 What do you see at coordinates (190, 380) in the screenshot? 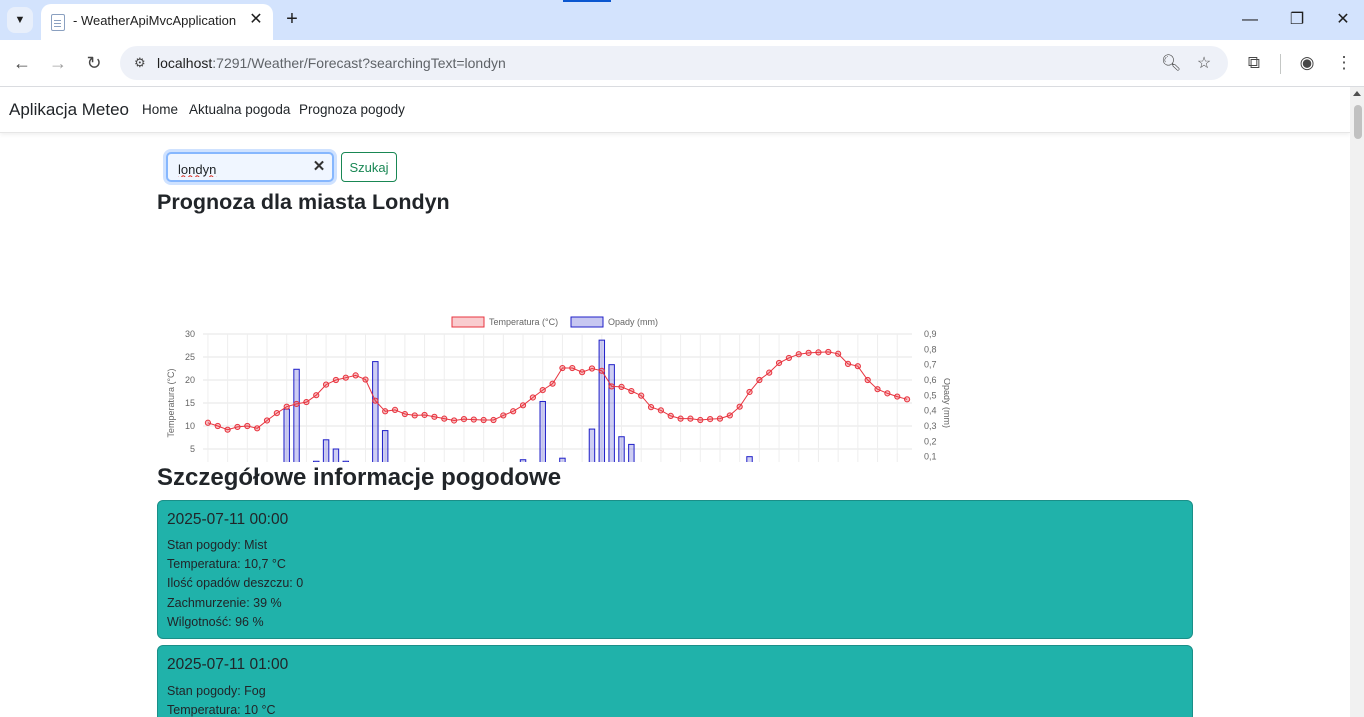
I see `y-left-tick-label: 20` at bounding box center [190, 380].